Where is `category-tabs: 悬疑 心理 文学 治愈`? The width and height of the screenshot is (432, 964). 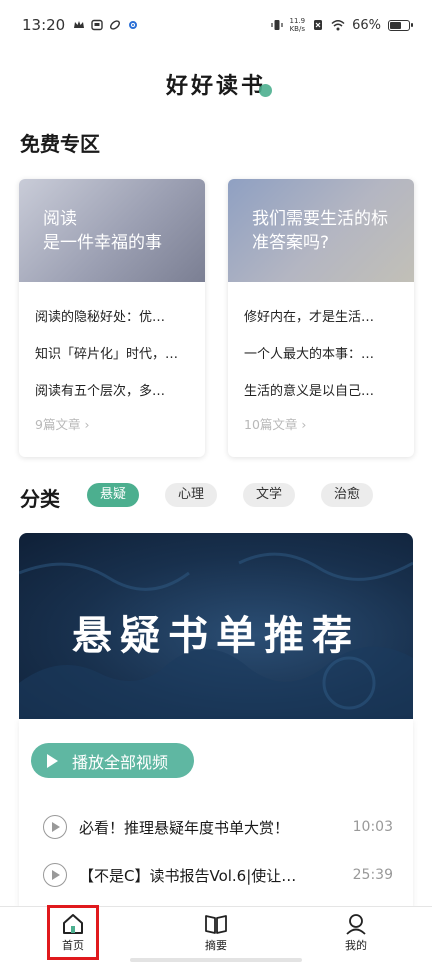 category-tabs: 悬疑 心理 文学 治愈 is located at coordinates (230, 495).